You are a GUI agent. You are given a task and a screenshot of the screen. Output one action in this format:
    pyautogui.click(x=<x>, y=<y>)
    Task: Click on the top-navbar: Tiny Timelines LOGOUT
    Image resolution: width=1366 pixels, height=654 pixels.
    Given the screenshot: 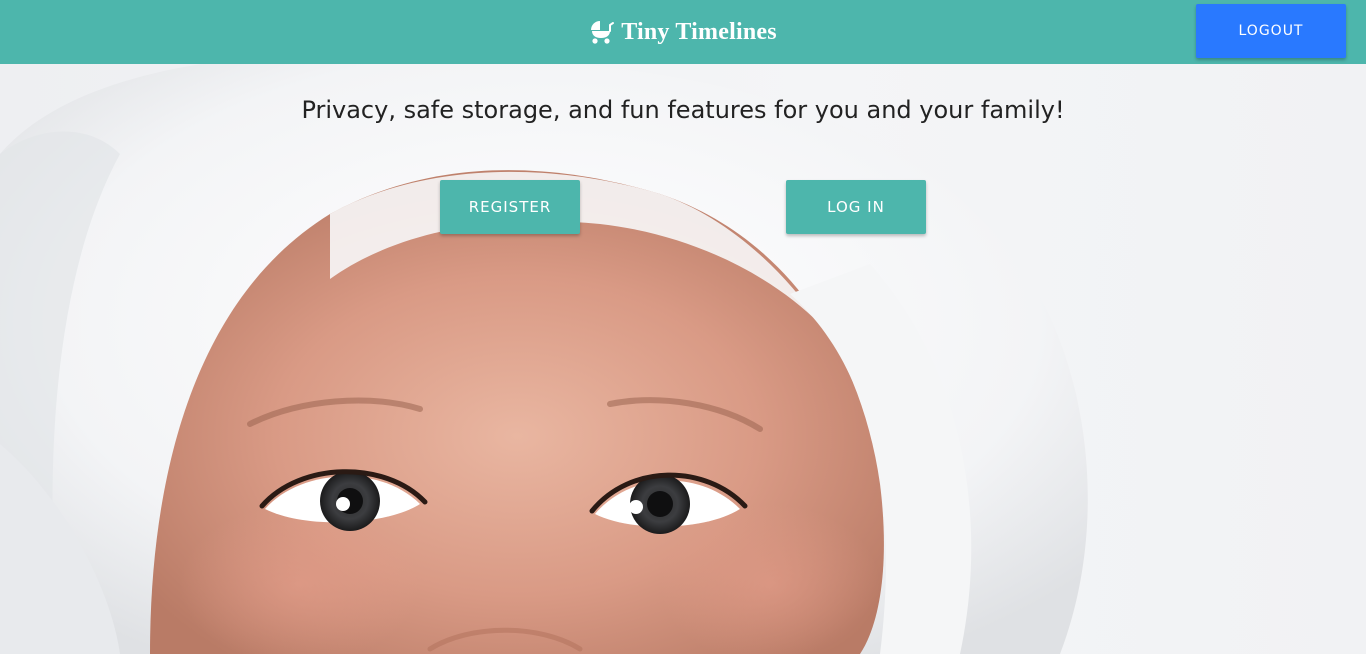 What is the action you would take?
    pyautogui.click(x=683, y=32)
    